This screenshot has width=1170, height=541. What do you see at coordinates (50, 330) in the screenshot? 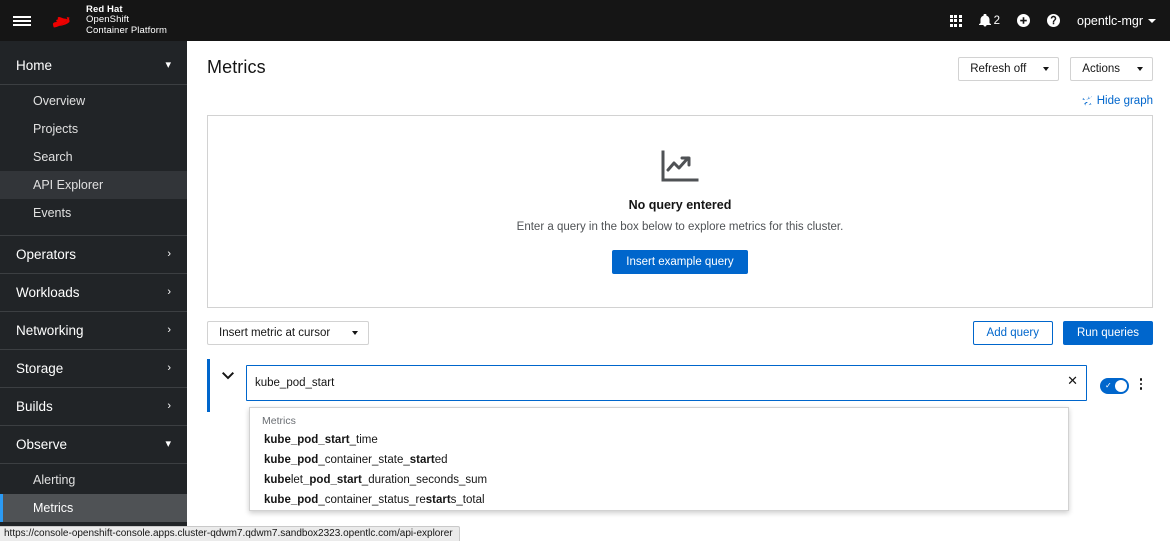
I see `sidebar-section-label: Networking` at bounding box center [50, 330].